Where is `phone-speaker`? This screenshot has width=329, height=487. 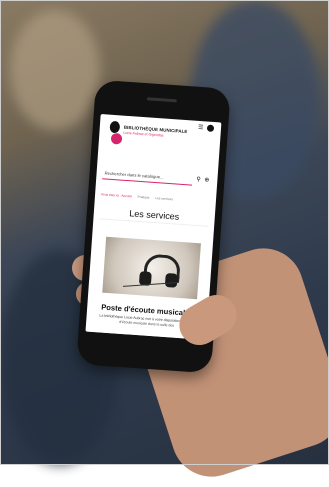
phone-speaker is located at coordinates (161, 100).